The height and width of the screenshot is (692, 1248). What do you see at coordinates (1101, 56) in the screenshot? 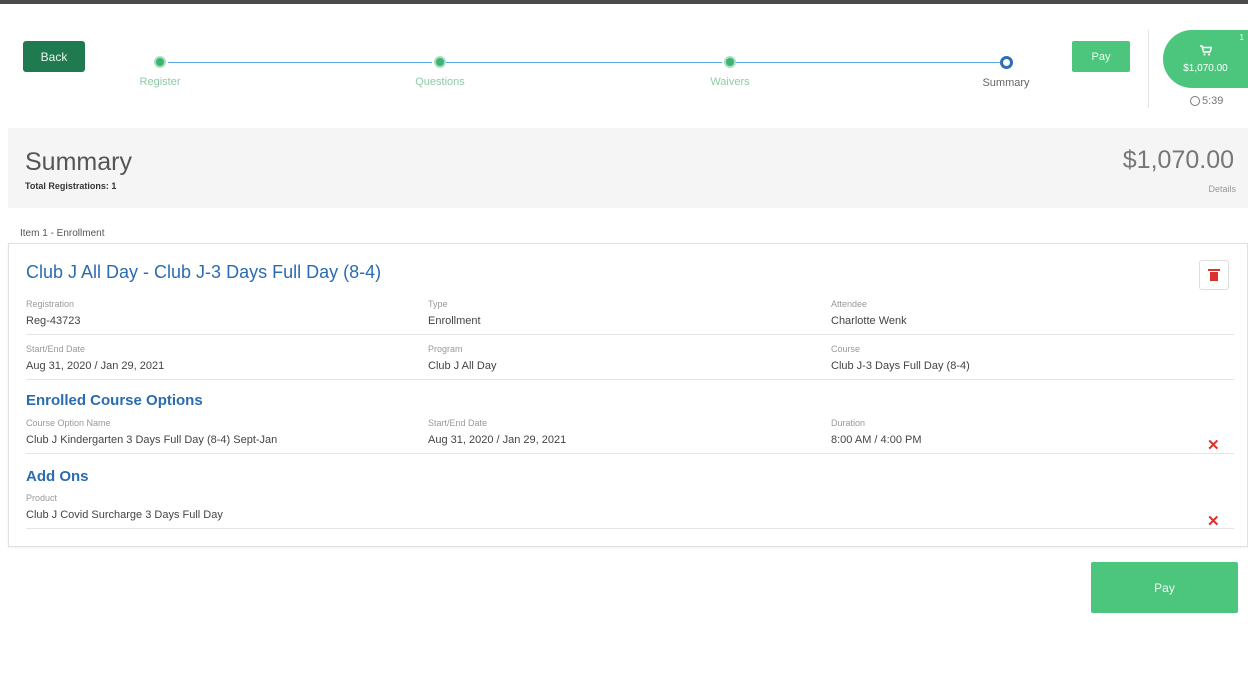
I see `pay-button-top: Pay` at bounding box center [1101, 56].